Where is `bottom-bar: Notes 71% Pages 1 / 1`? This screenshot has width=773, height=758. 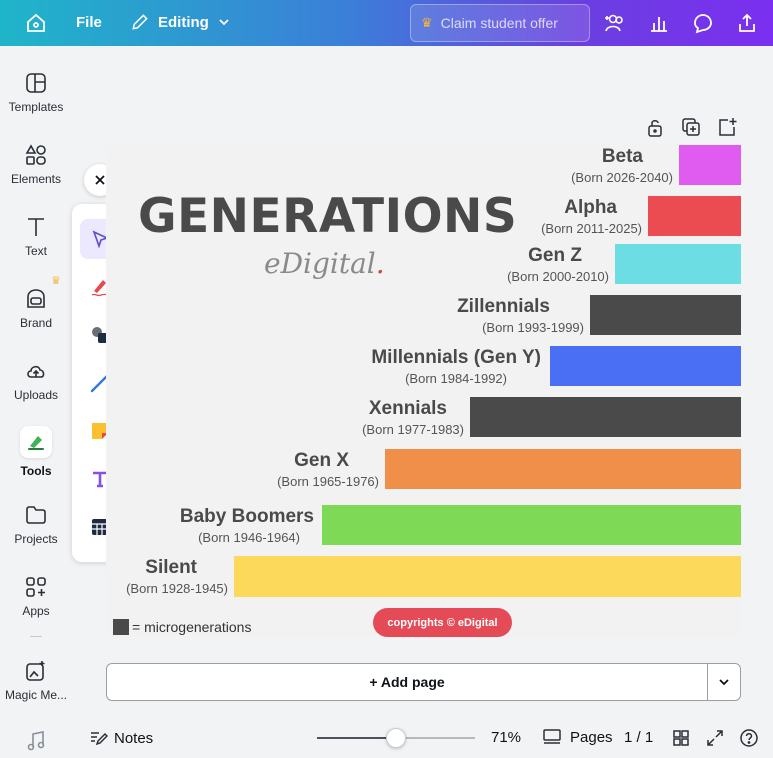
bottom-bar: Notes 71% Pages 1 / 1 is located at coordinates (422, 738).